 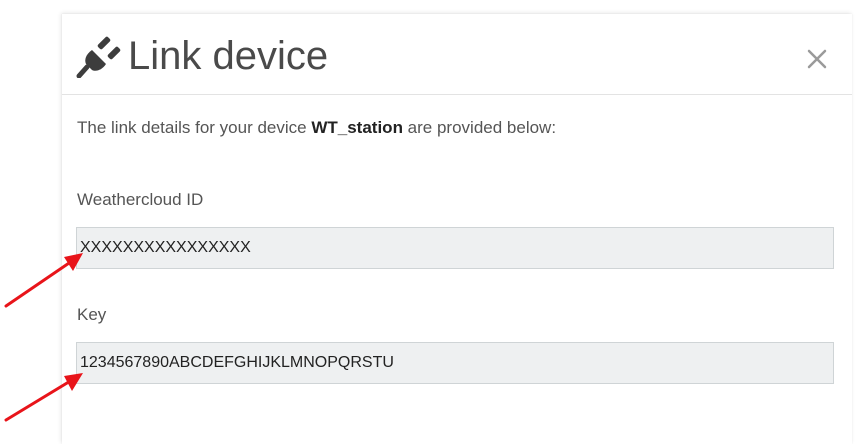 I want to click on intro-suffix: are provided below:, so click(x=479, y=127).